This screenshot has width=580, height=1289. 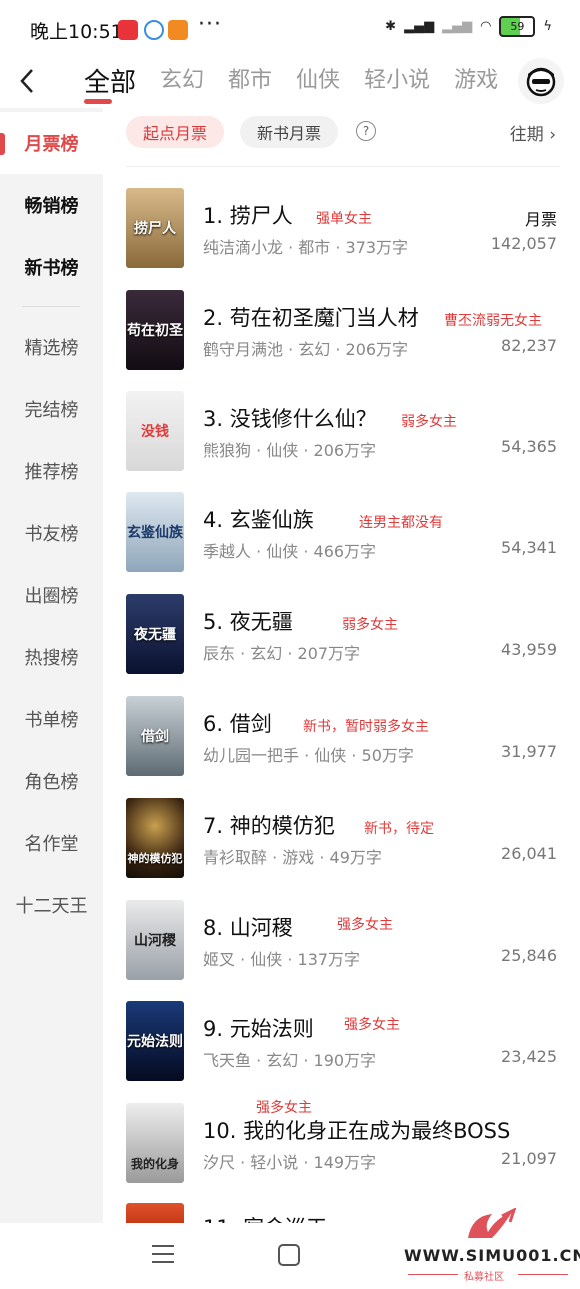 What do you see at coordinates (290, 450) in the screenshot?
I see `book-meta: 熊狼狗 · 仙侠 · 206万字` at bounding box center [290, 450].